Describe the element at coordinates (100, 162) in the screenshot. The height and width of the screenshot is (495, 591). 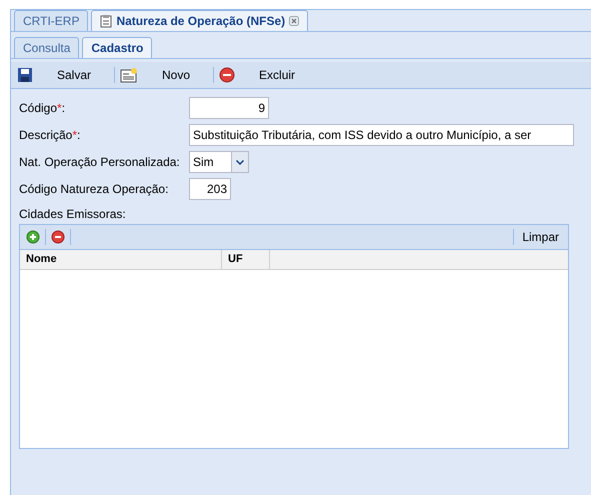
I see `field-label: Nat. Operação Personalizada:` at that location.